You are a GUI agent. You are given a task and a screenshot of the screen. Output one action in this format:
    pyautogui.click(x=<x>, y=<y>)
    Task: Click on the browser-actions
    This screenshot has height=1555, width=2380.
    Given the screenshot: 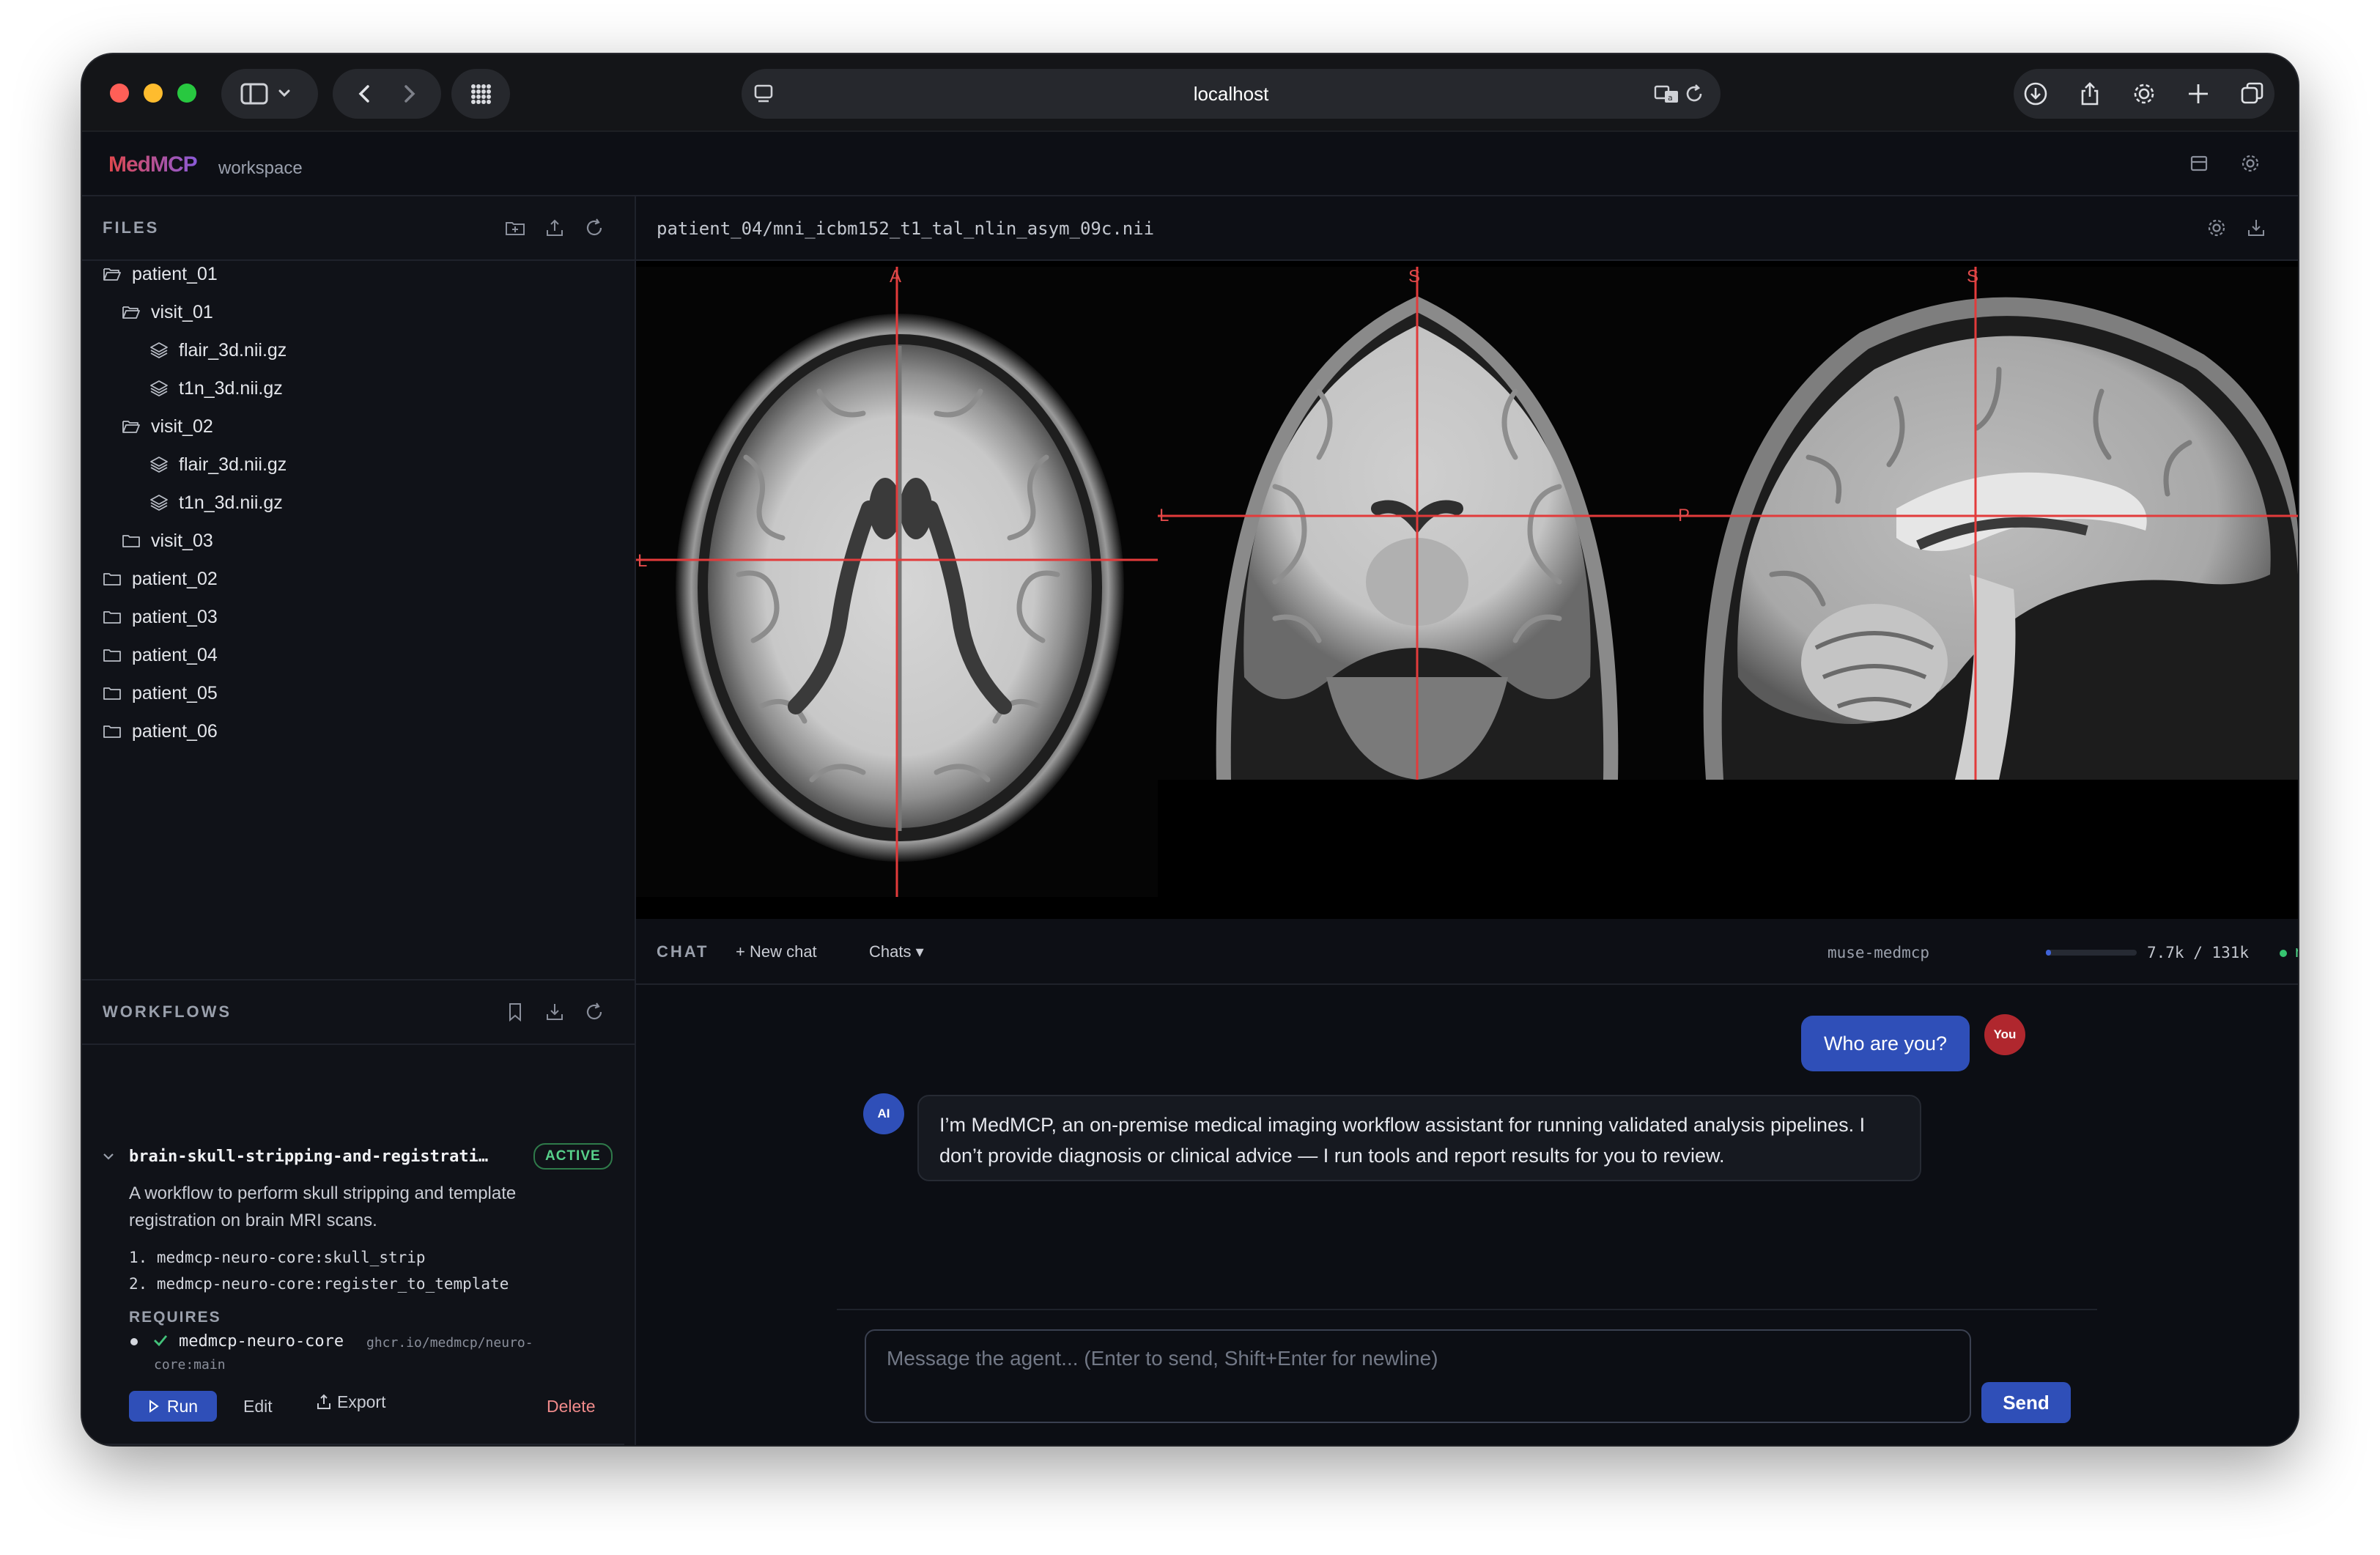 What is the action you would take?
    pyautogui.click(x=2144, y=94)
    